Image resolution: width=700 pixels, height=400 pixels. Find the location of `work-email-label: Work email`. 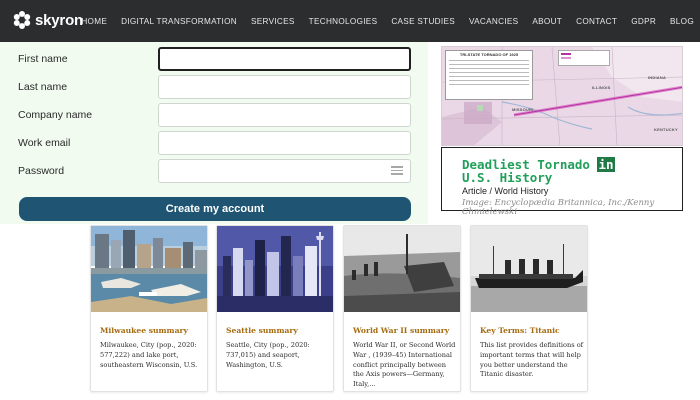

work-email-label: Work email is located at coordinates (44, 143).